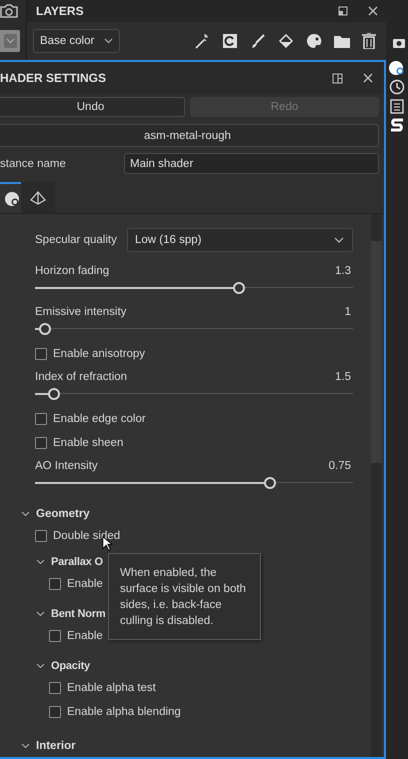  What do you see at coordinates (78, 614) in the screenshot?
I see `section-title: Bent Norm` at bounding box center [78, 614].